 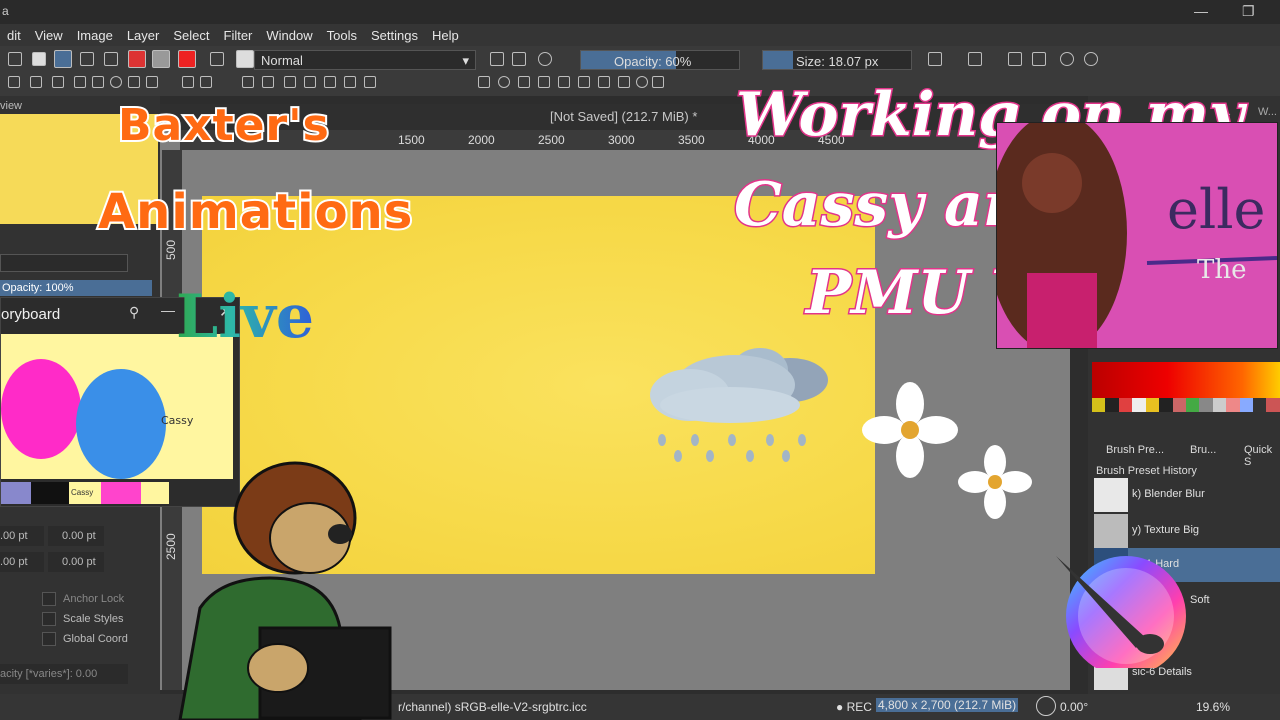 I want to click on opacity-slider: Opacity: 60%, so click(x=660, y=60).